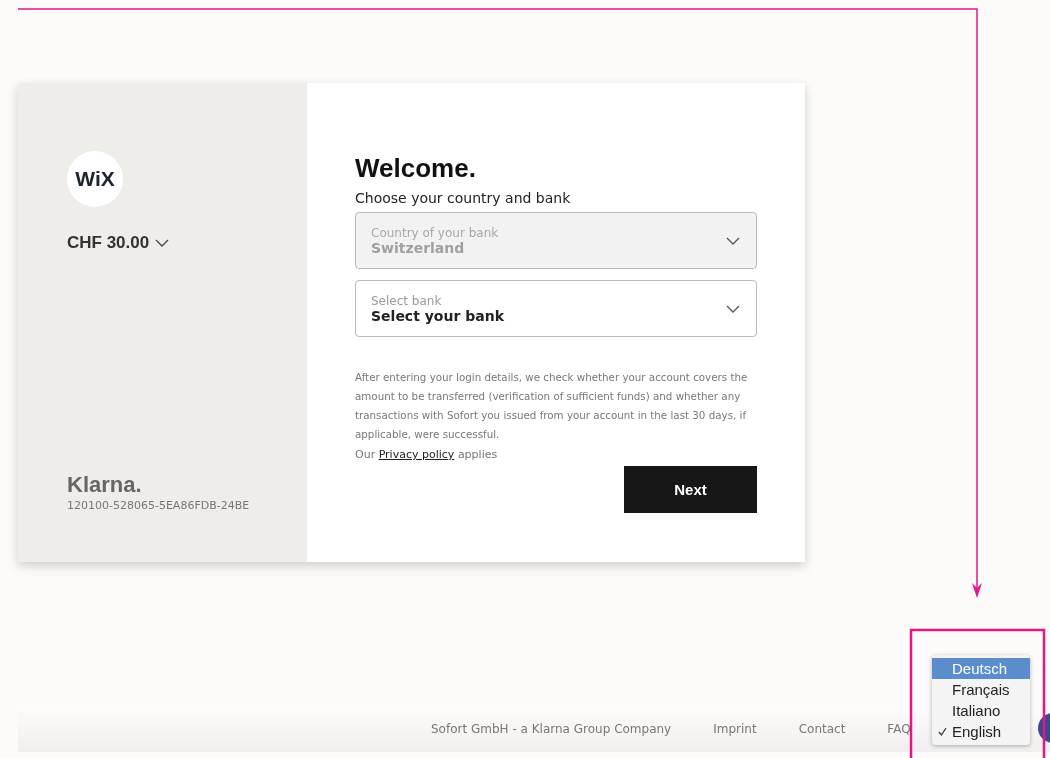 Image resolution: width=1050 pixels, height=758 pixels. Describe the element at coordinates (981, 689) in the screenshot. I see `language-option: Français` at that location.